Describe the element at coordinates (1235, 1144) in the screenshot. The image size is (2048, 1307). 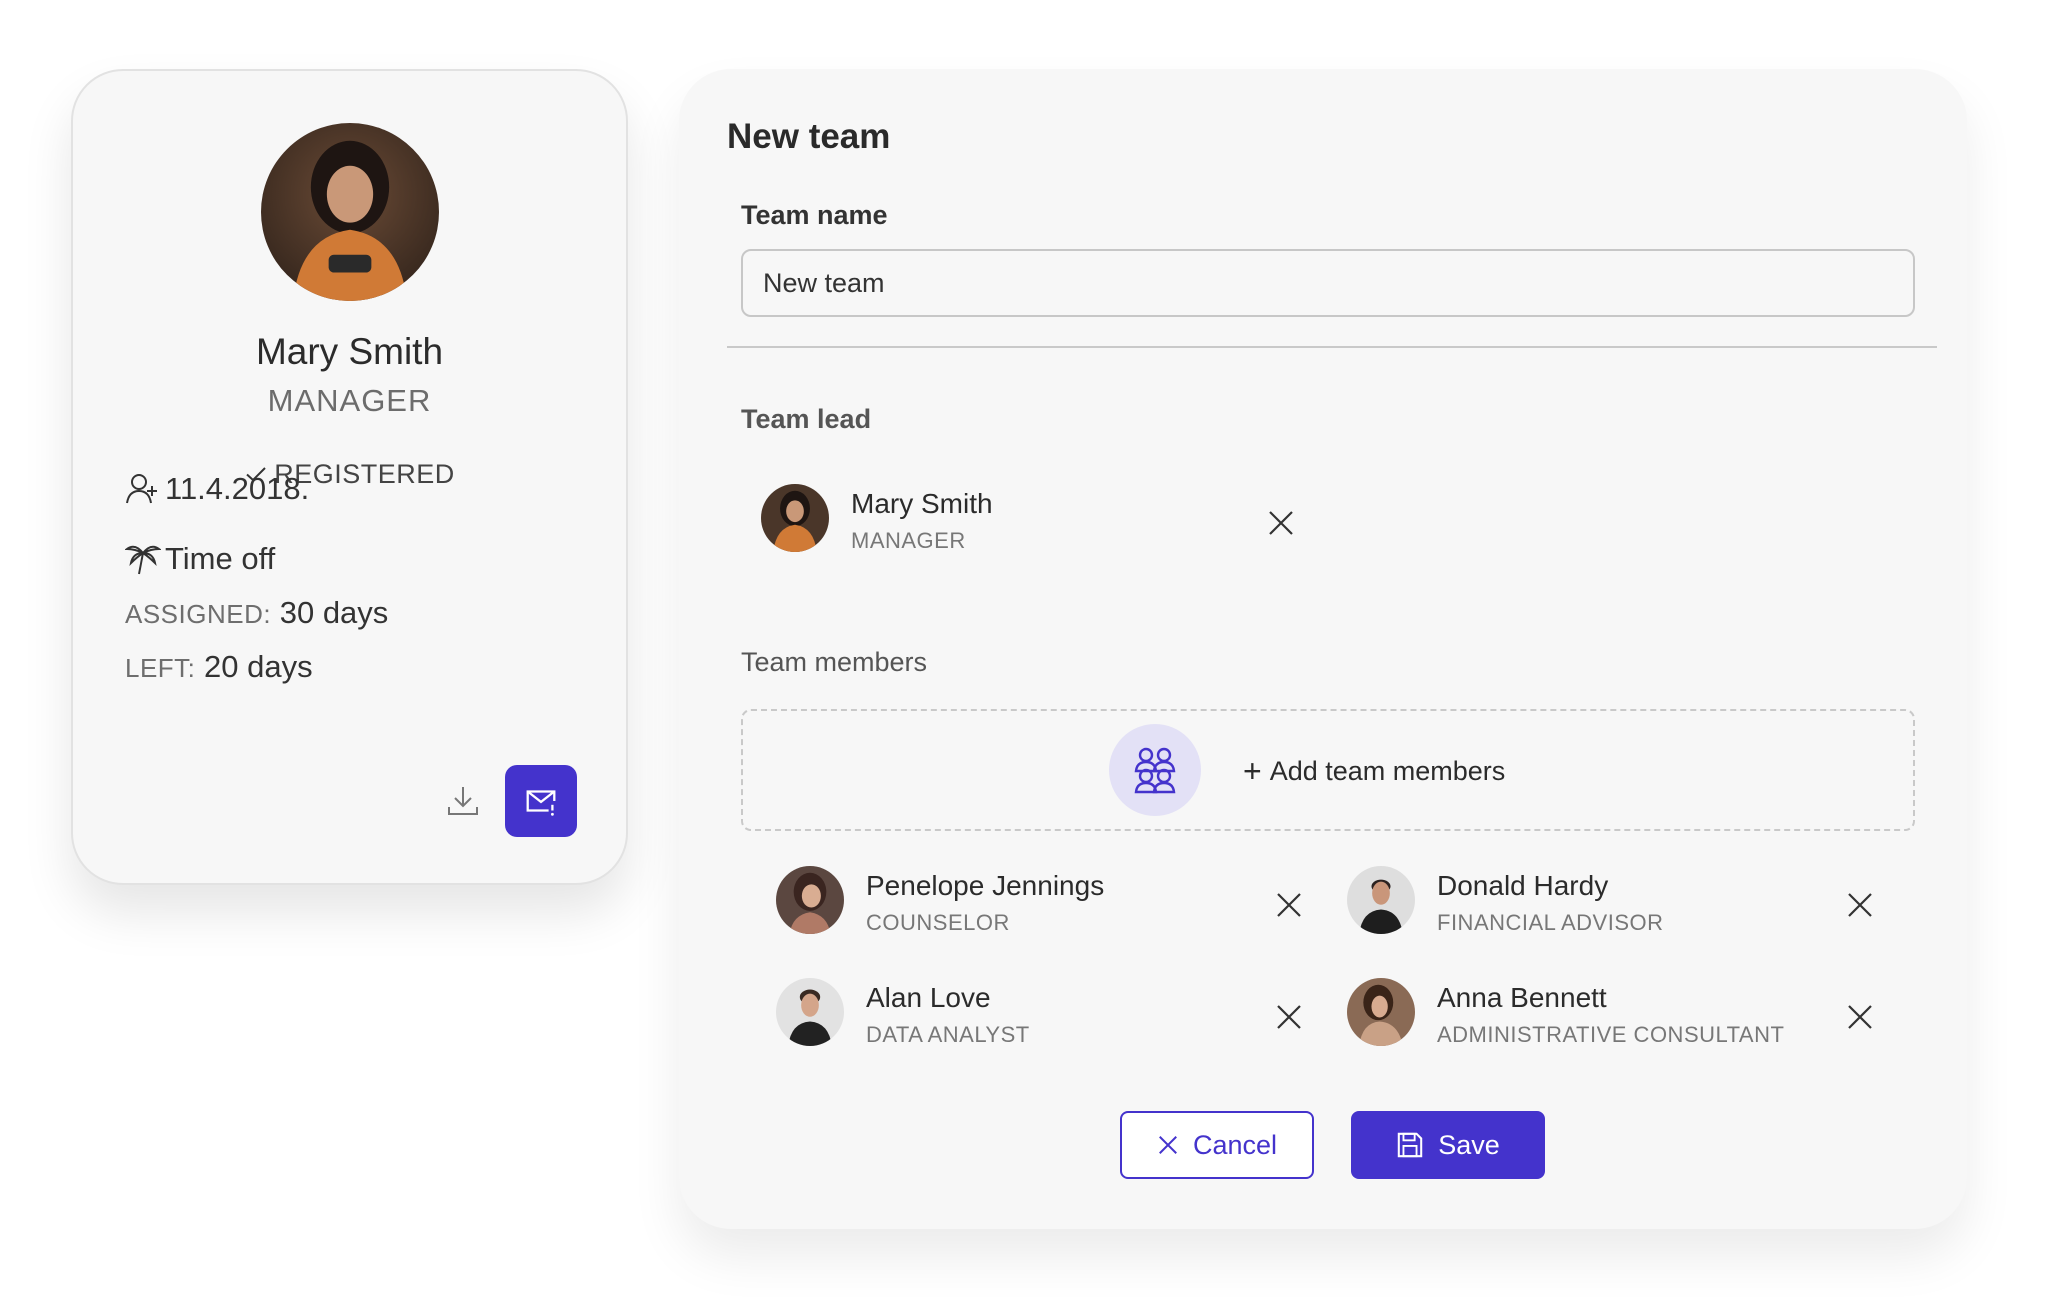
I see `cancel-label: Cancel` at that location.